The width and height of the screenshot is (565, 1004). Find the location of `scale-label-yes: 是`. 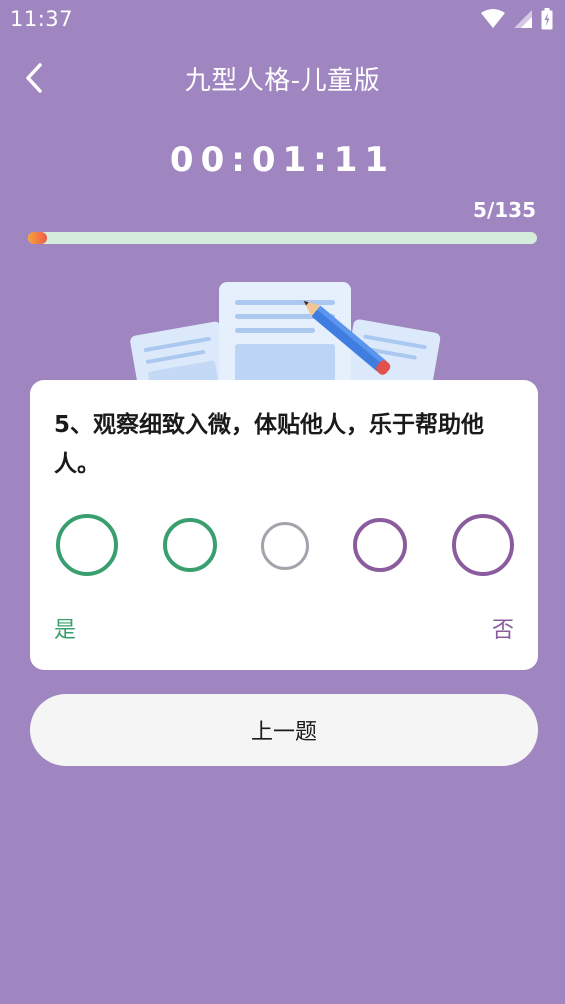

scale-label-yes: 是 is located at coordinates (65, 630).